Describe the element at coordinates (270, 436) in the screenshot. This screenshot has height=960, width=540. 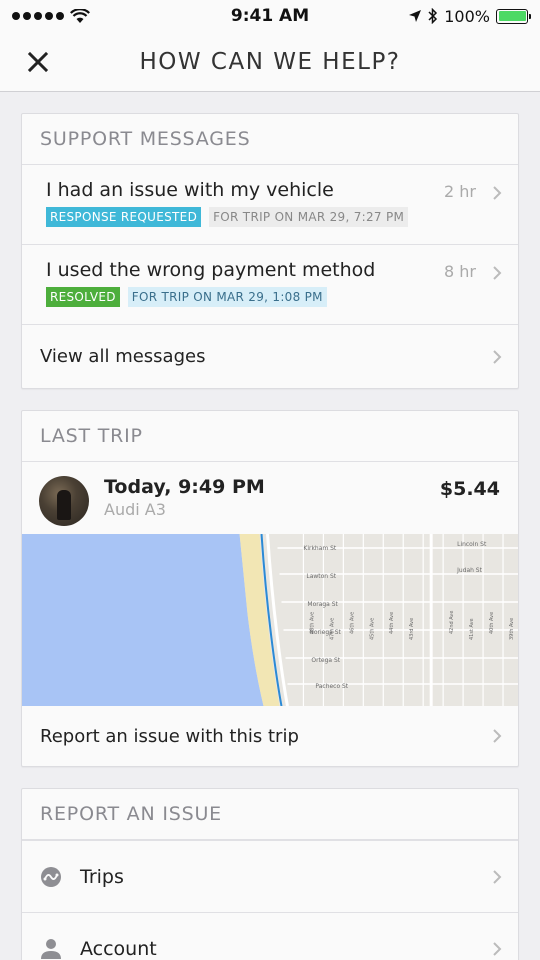
I see `last-trip-header: LAST TRIP` at that location.